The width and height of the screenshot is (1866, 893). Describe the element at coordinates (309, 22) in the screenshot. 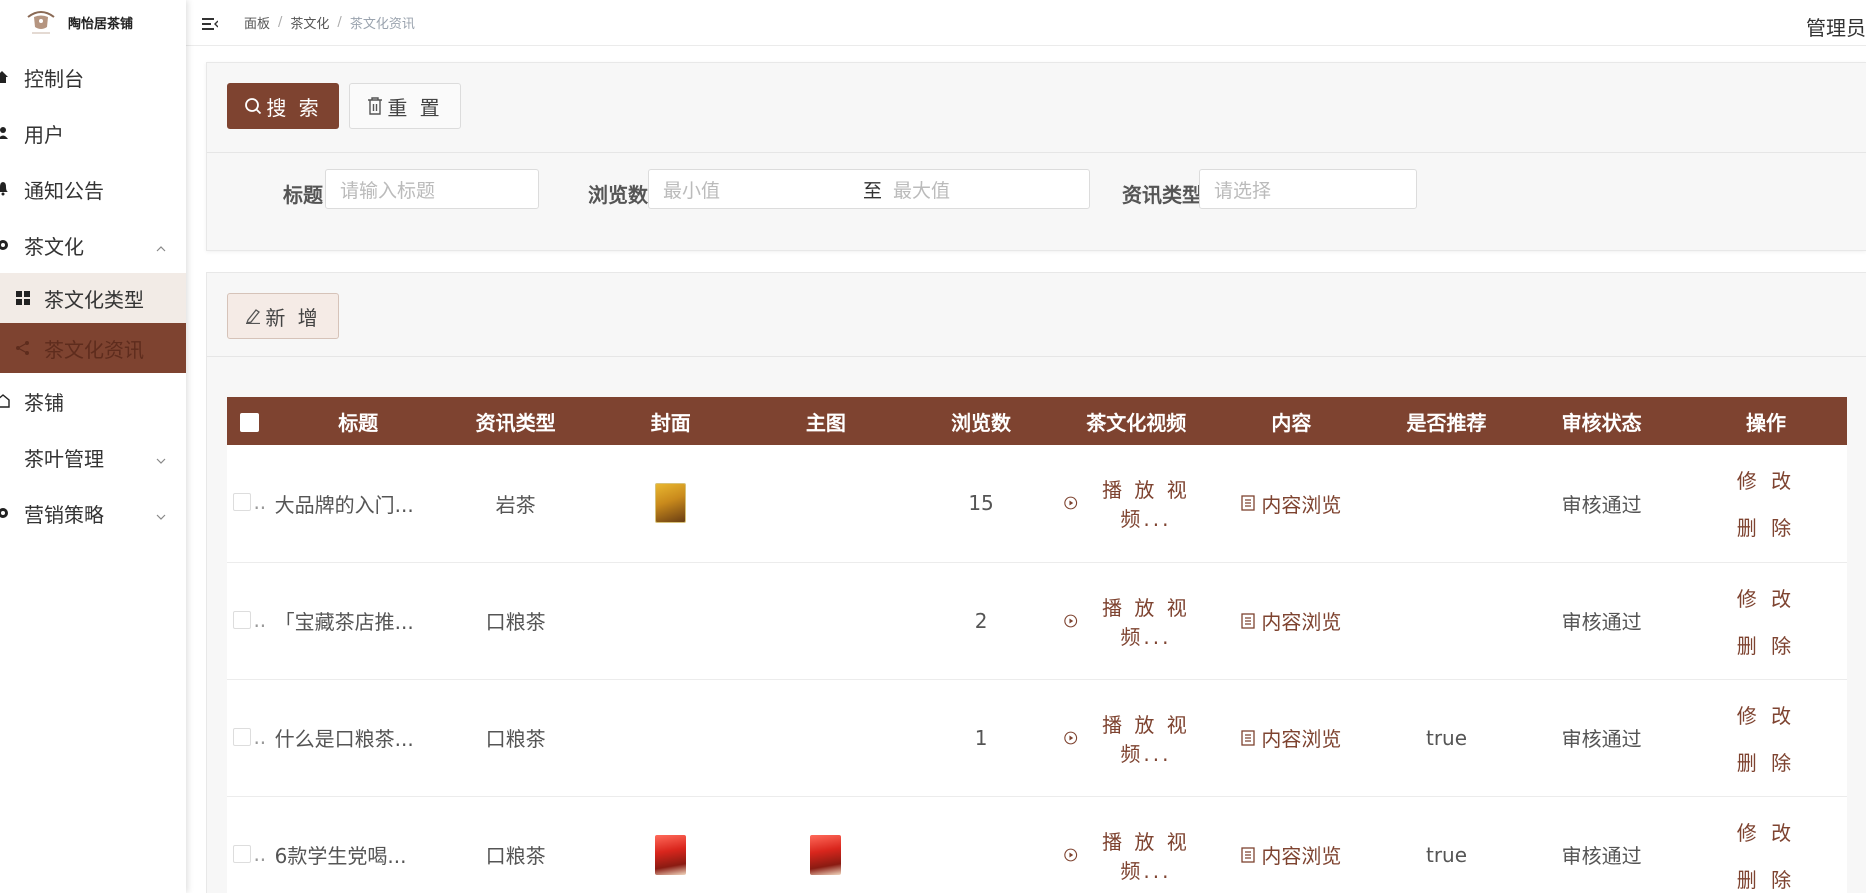

I see `breadcrumb-item: 茶文化` at that location.